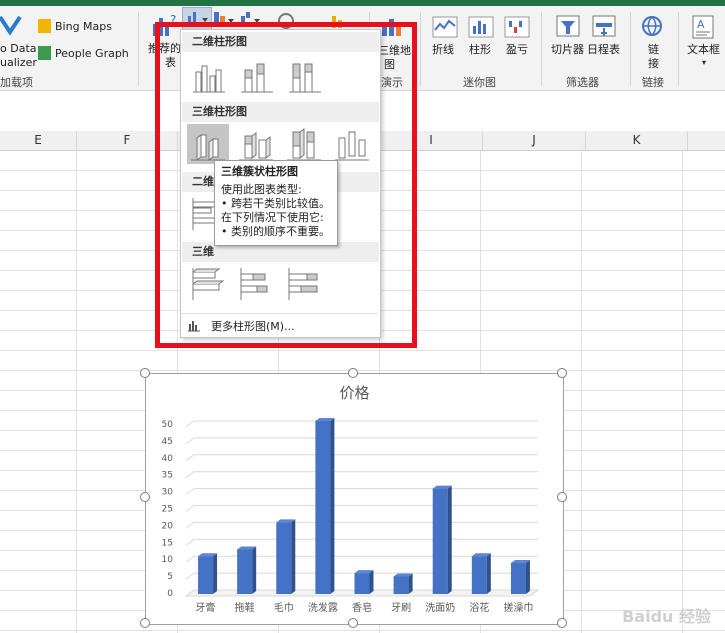  Describe the element at coordinates (44, 53) in the screenshot. I see `people-graph-icon` at that location.